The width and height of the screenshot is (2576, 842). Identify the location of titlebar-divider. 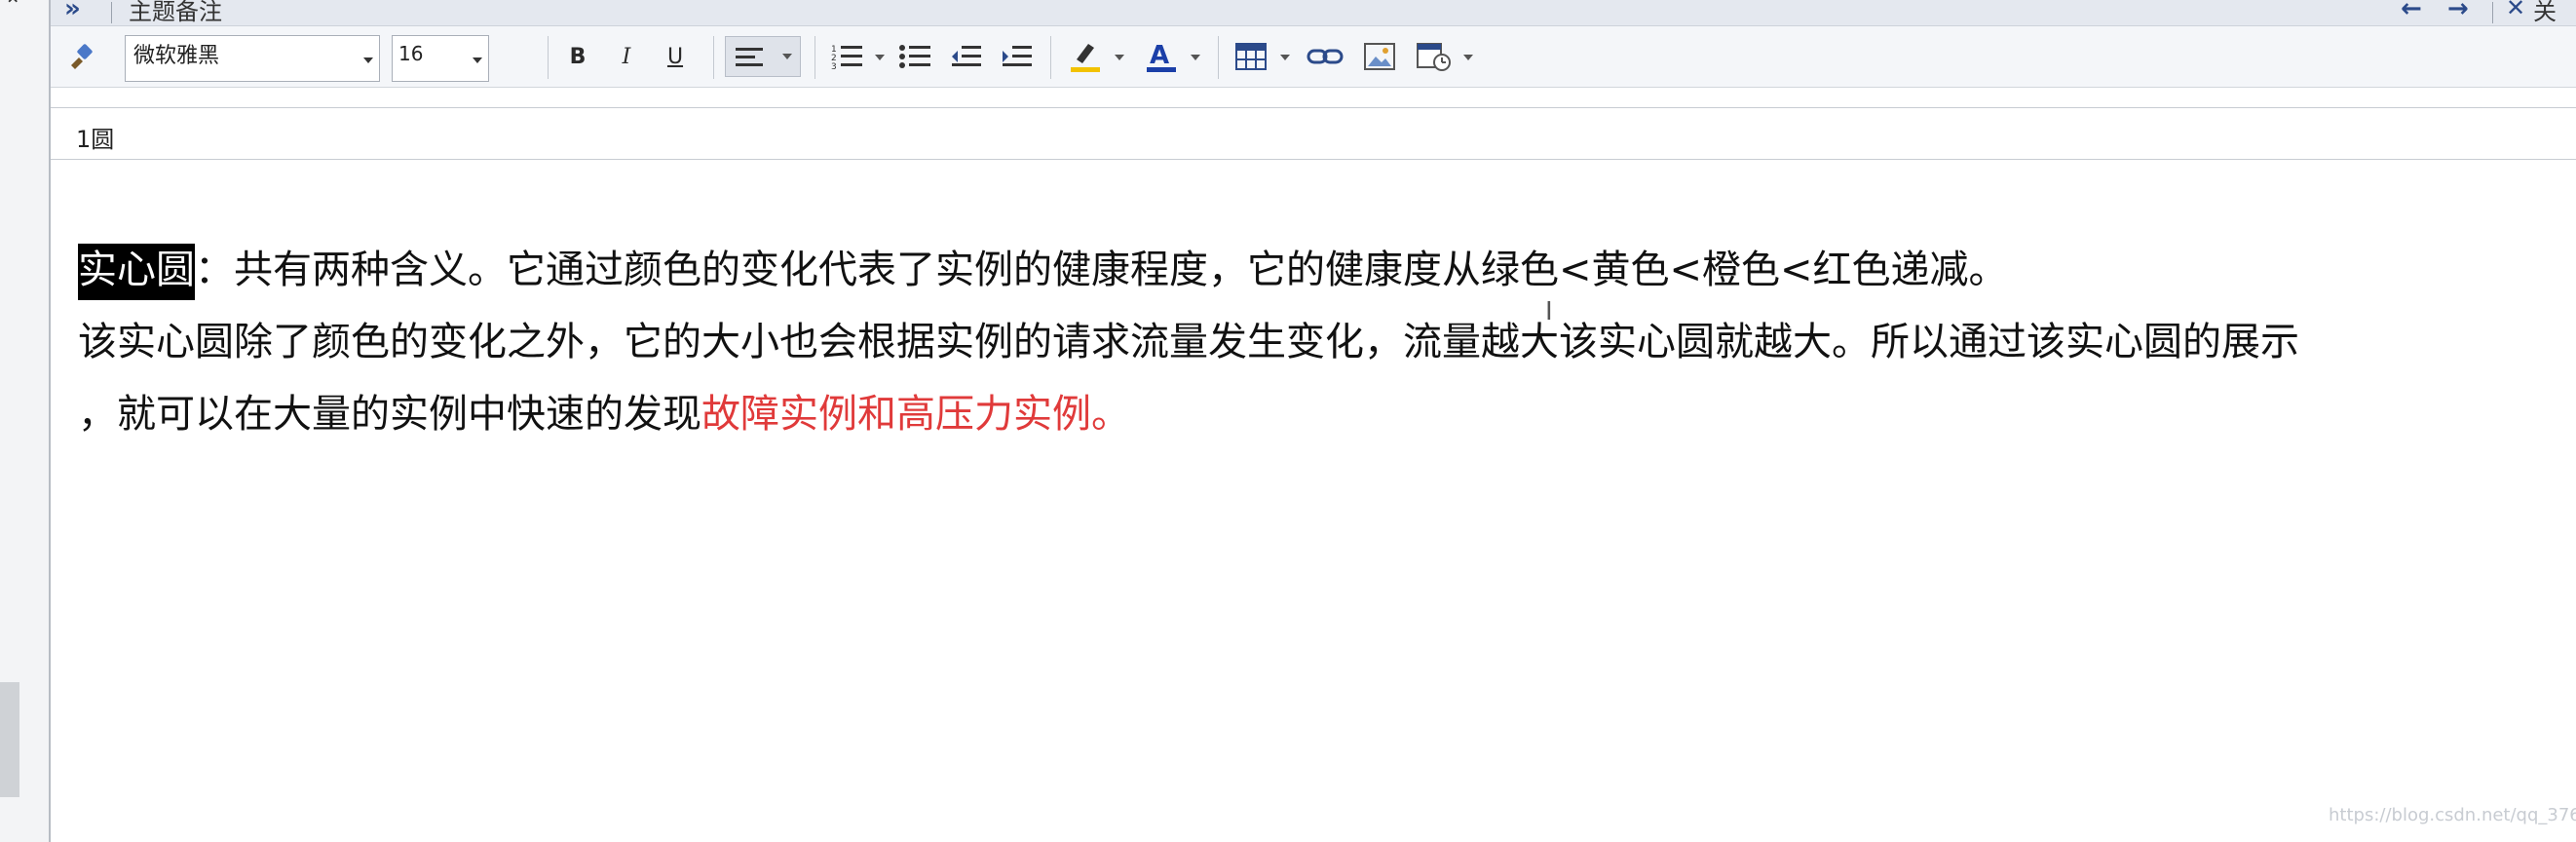
(111, 13).